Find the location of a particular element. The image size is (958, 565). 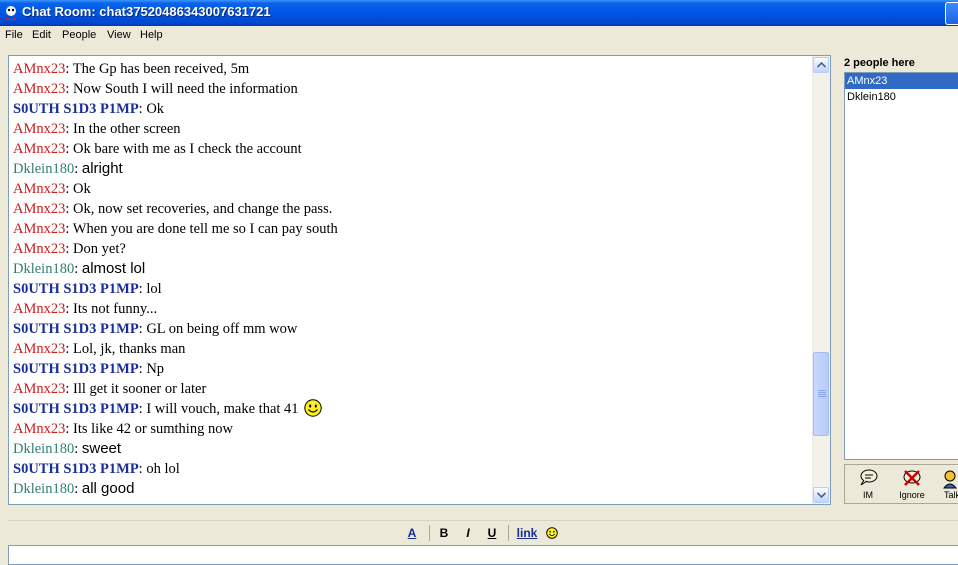

scroll-thumb is located at coordinates (821, 394).